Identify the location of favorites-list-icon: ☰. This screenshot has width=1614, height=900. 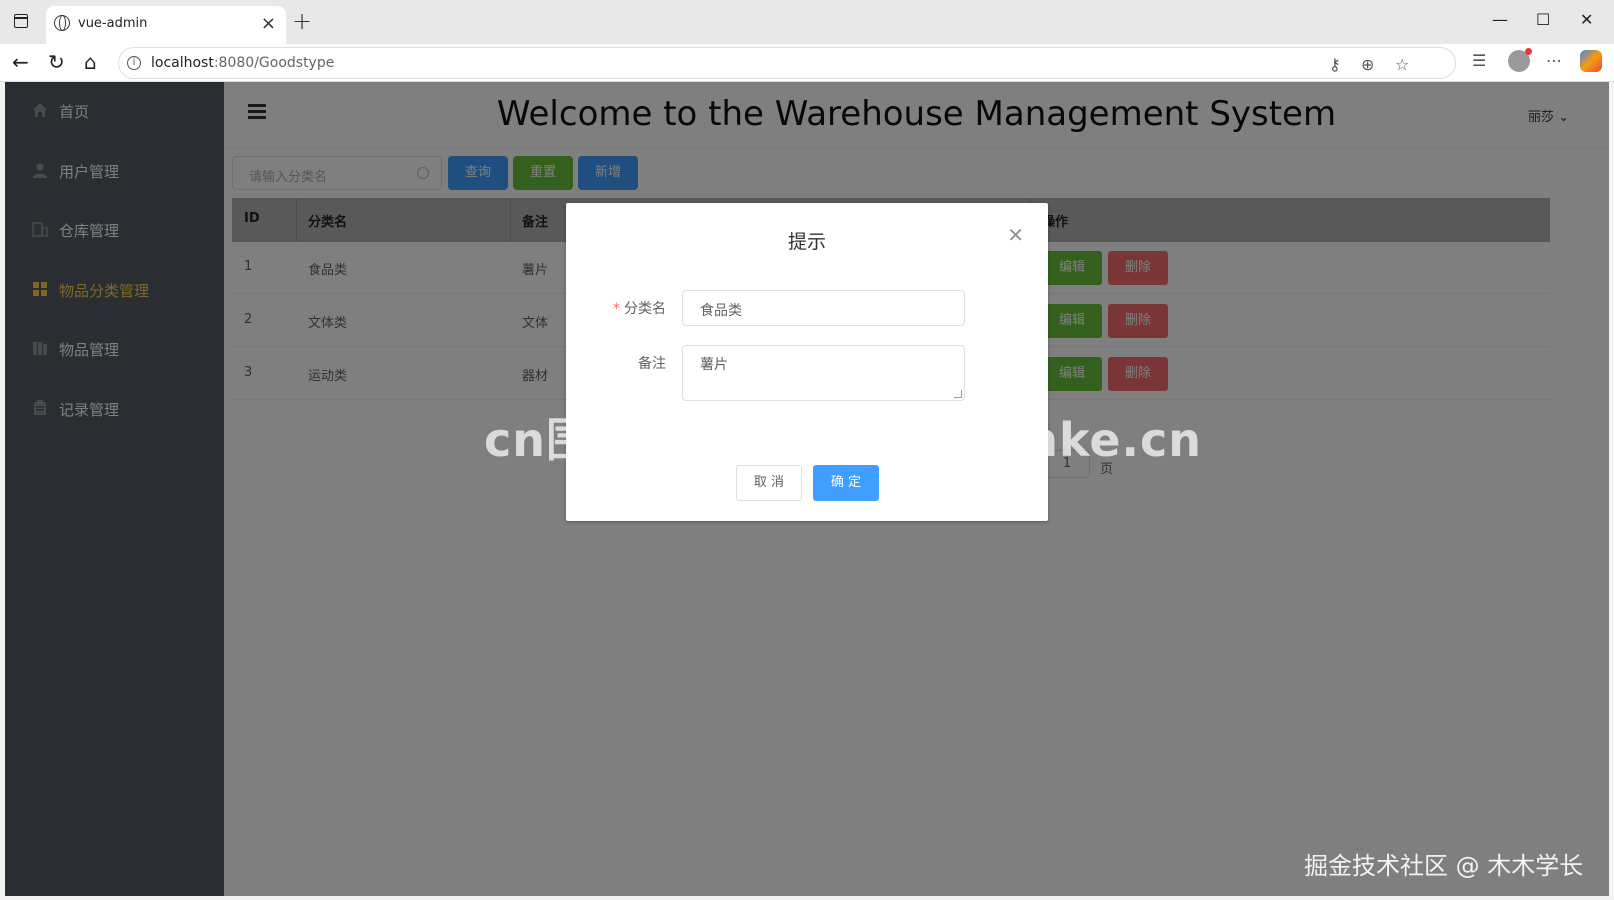
(1479, 60).